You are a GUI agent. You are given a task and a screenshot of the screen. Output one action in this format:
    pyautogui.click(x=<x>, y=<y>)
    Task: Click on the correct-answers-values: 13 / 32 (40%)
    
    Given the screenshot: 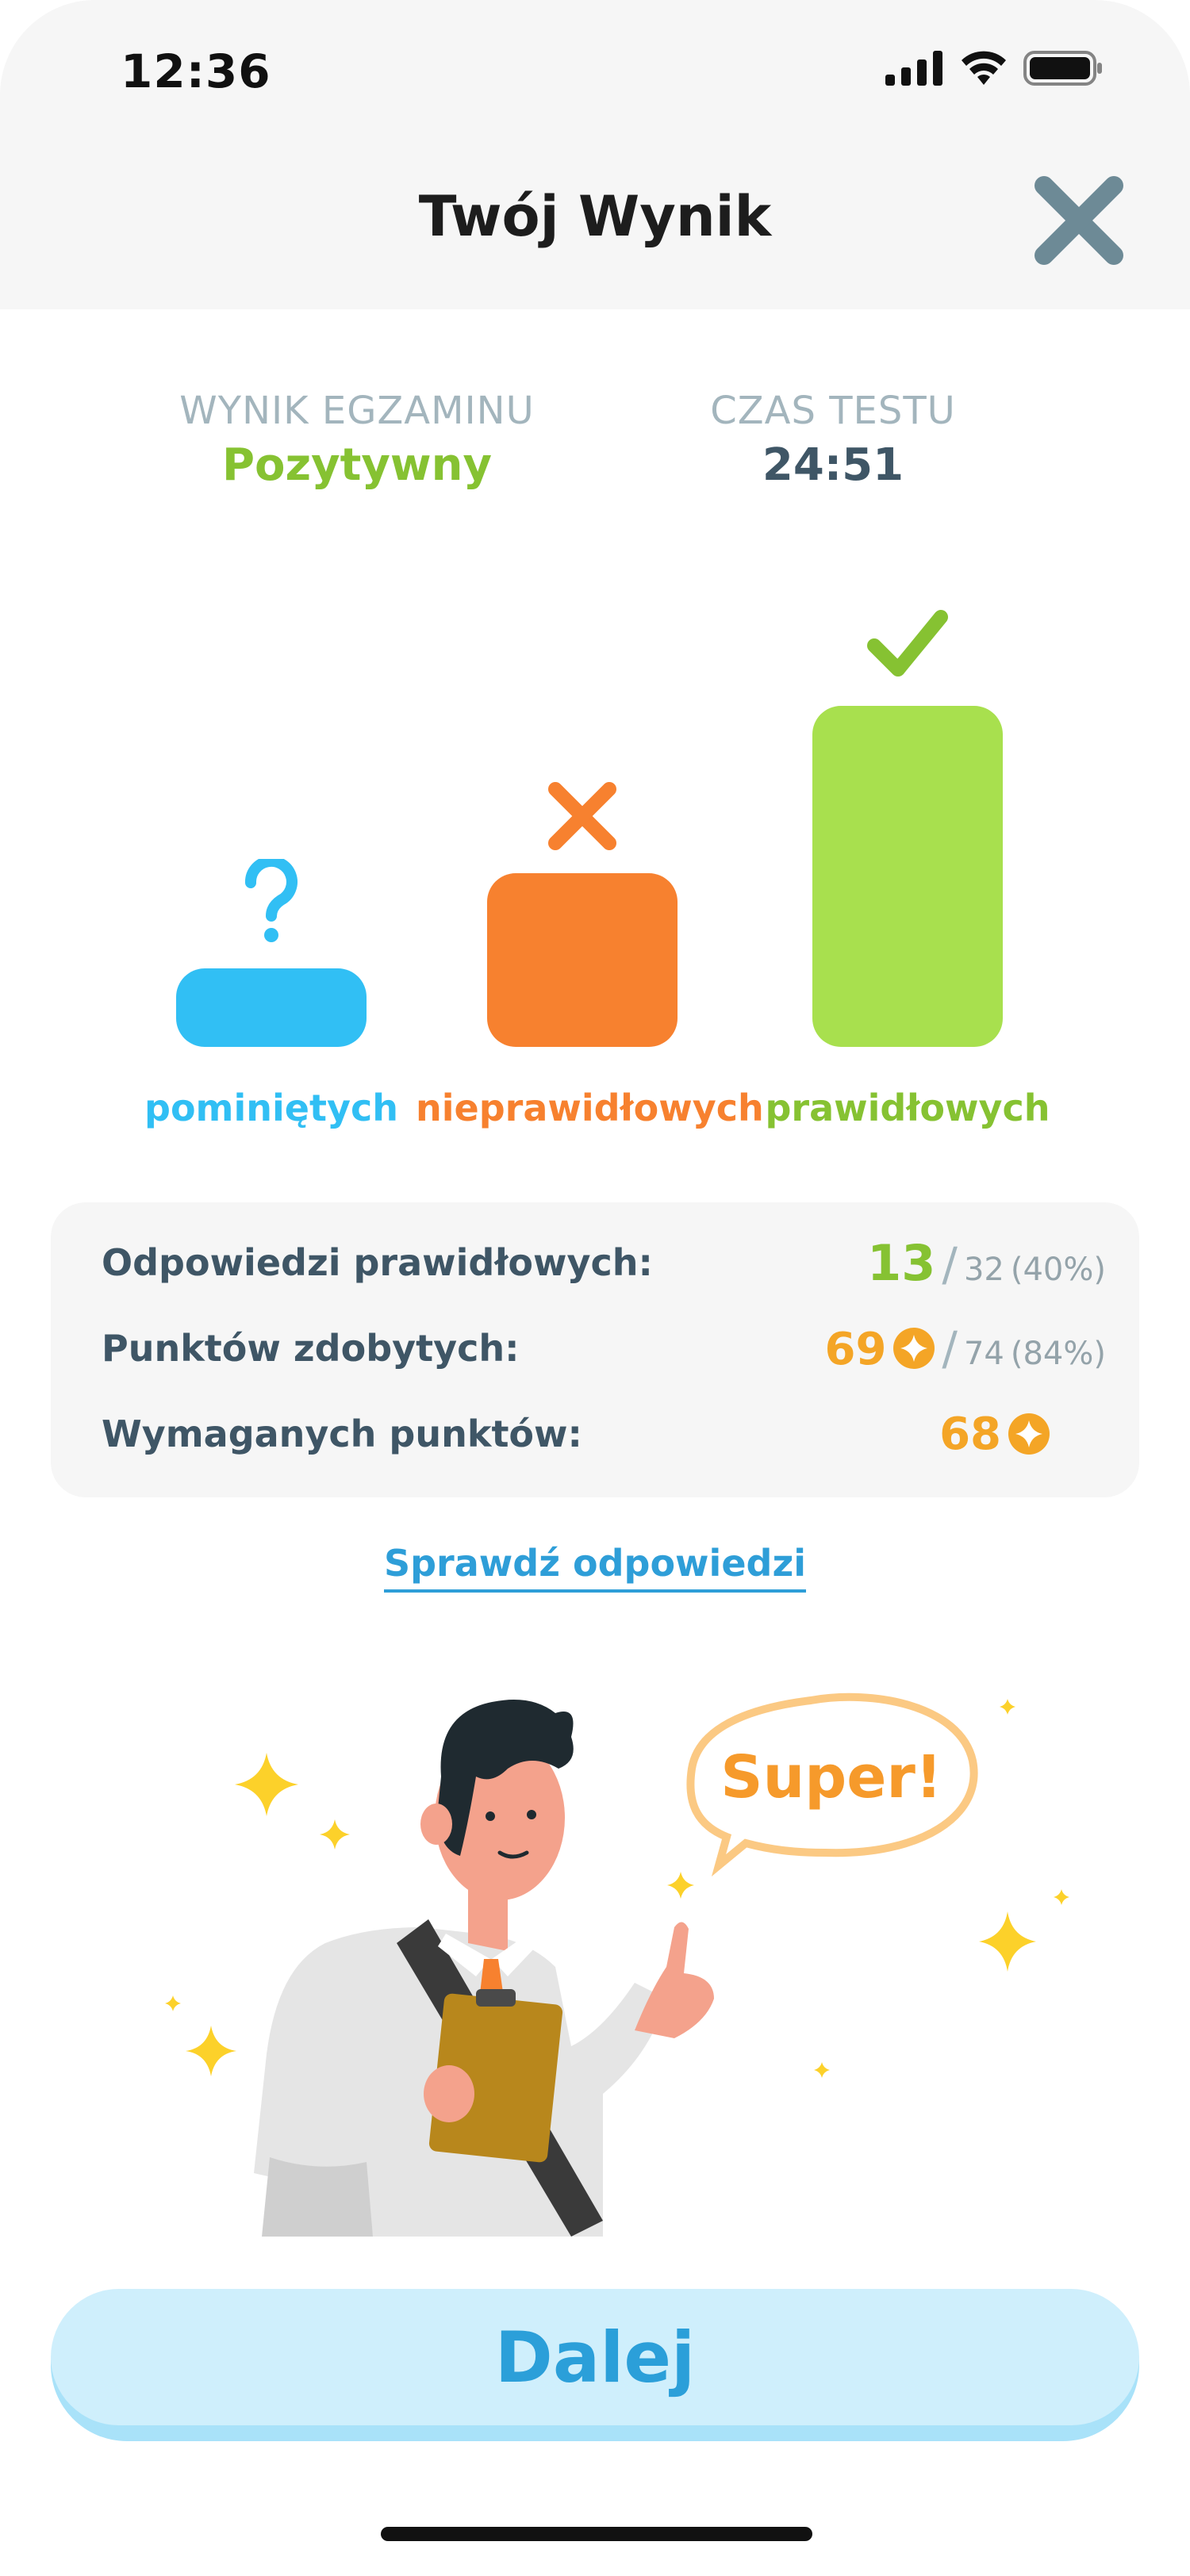 What is the action you would take?
    pyautogui.click(x=987, y=1263)
    